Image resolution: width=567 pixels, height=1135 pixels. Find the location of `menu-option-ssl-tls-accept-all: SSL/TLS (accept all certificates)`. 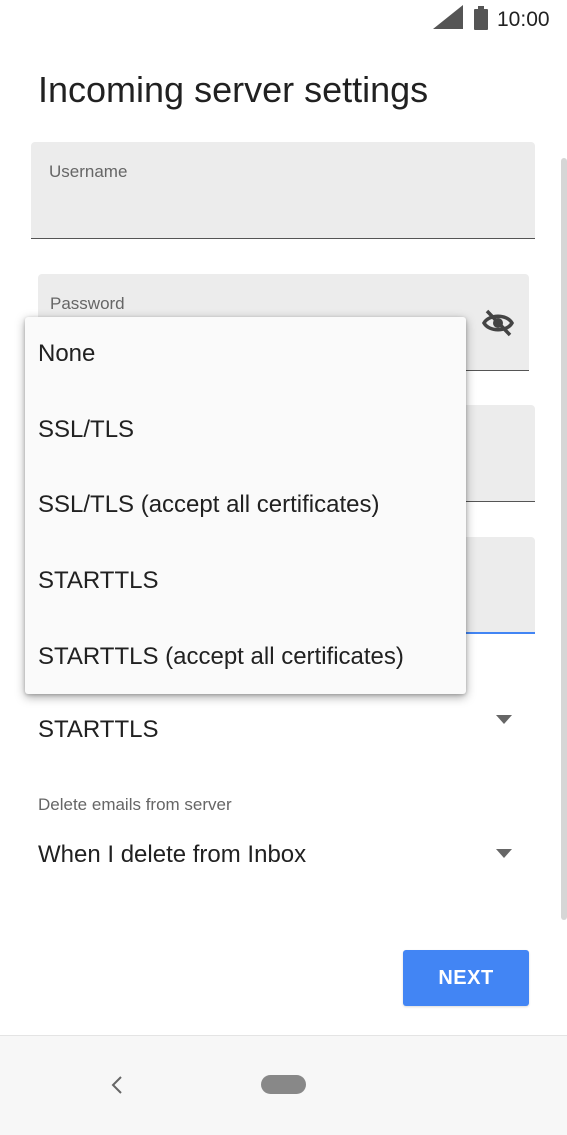

menu-option-ssl-tls-accept-all: SSL/TLS (accept all certificates) is located at coordinates (208, 505).